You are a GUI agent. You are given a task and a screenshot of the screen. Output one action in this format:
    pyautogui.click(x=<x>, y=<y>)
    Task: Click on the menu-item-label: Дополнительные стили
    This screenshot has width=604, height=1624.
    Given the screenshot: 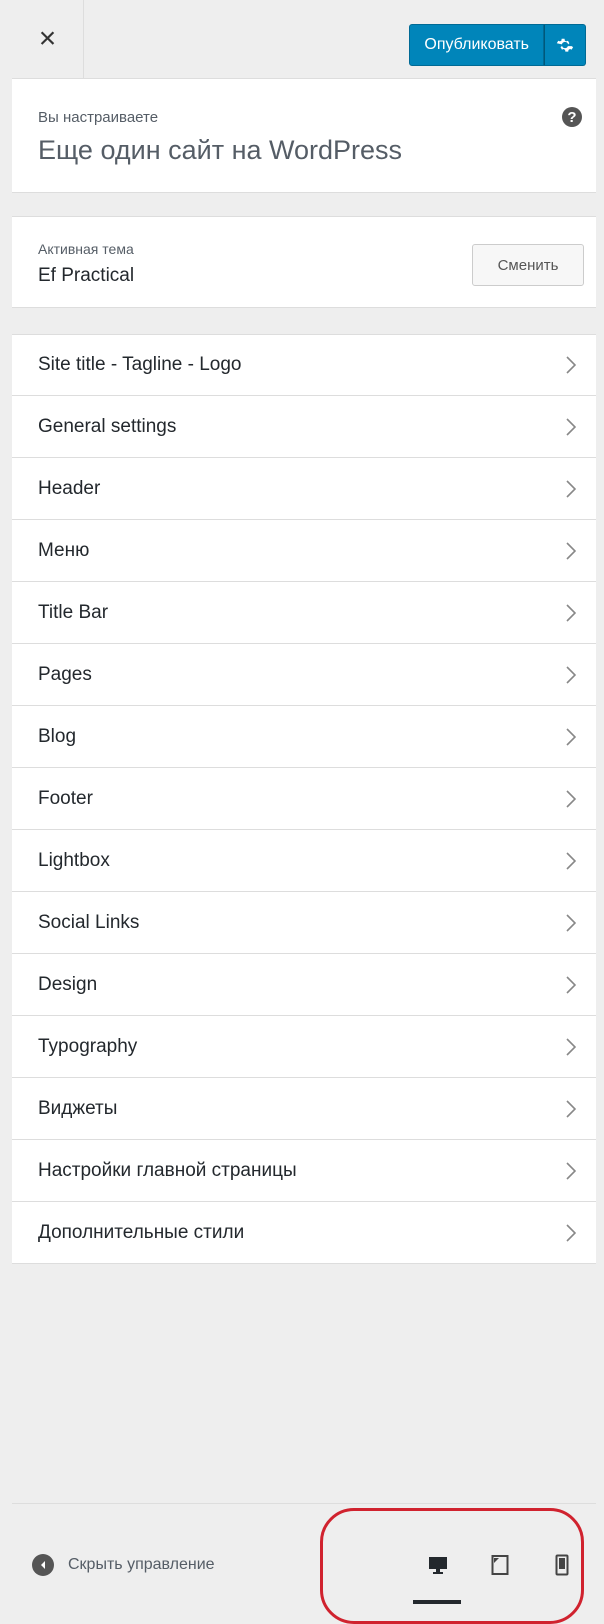 What is the action you would take?
    pyautogui.click(x=141, y=1232)
    